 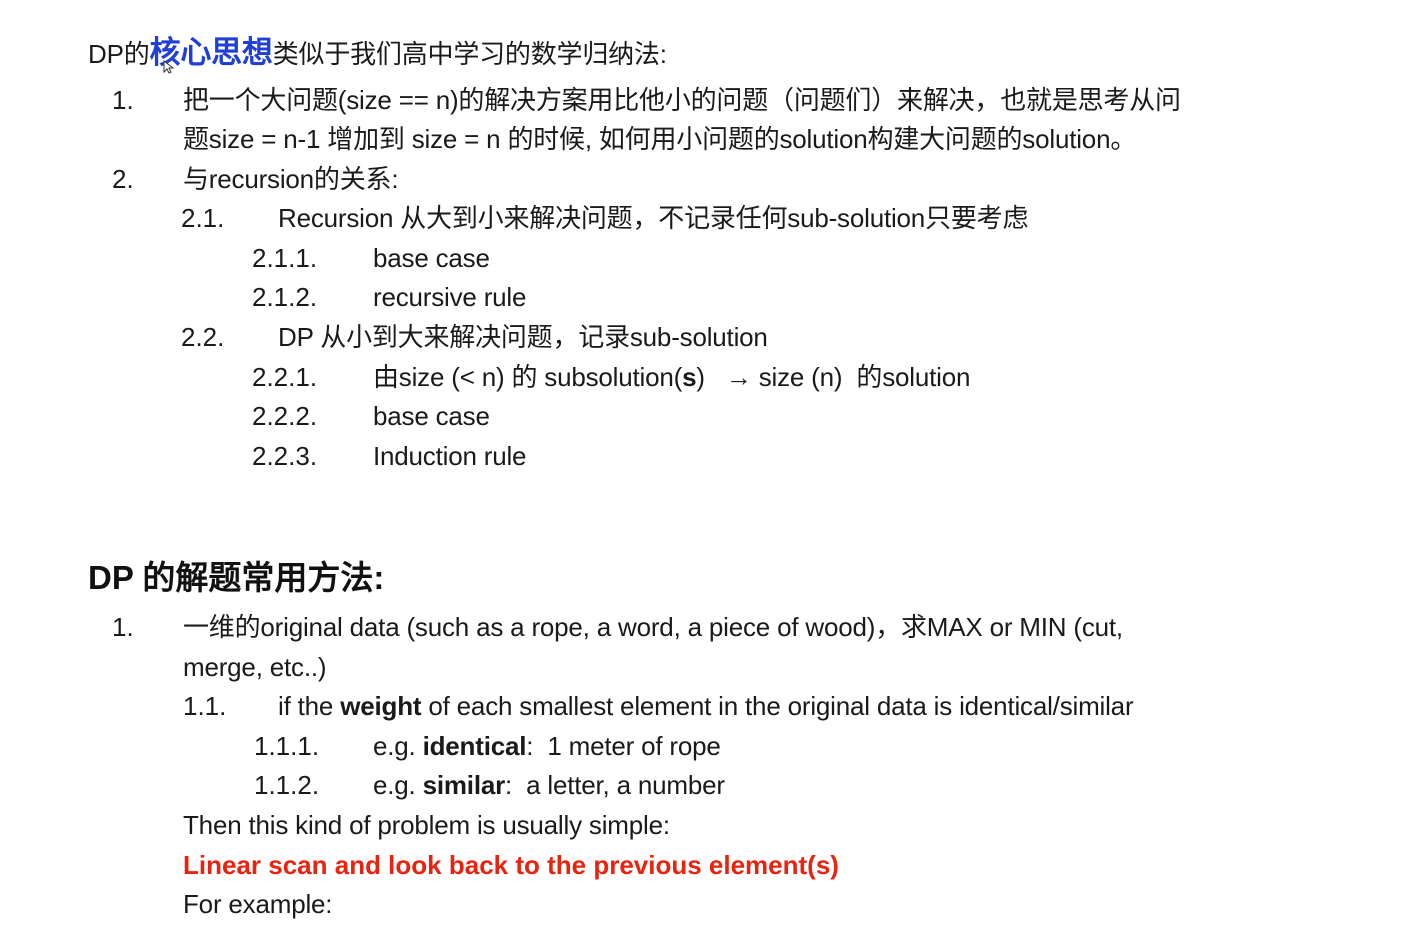 I want to click on list-number: 2., so click(x=123, y=179).